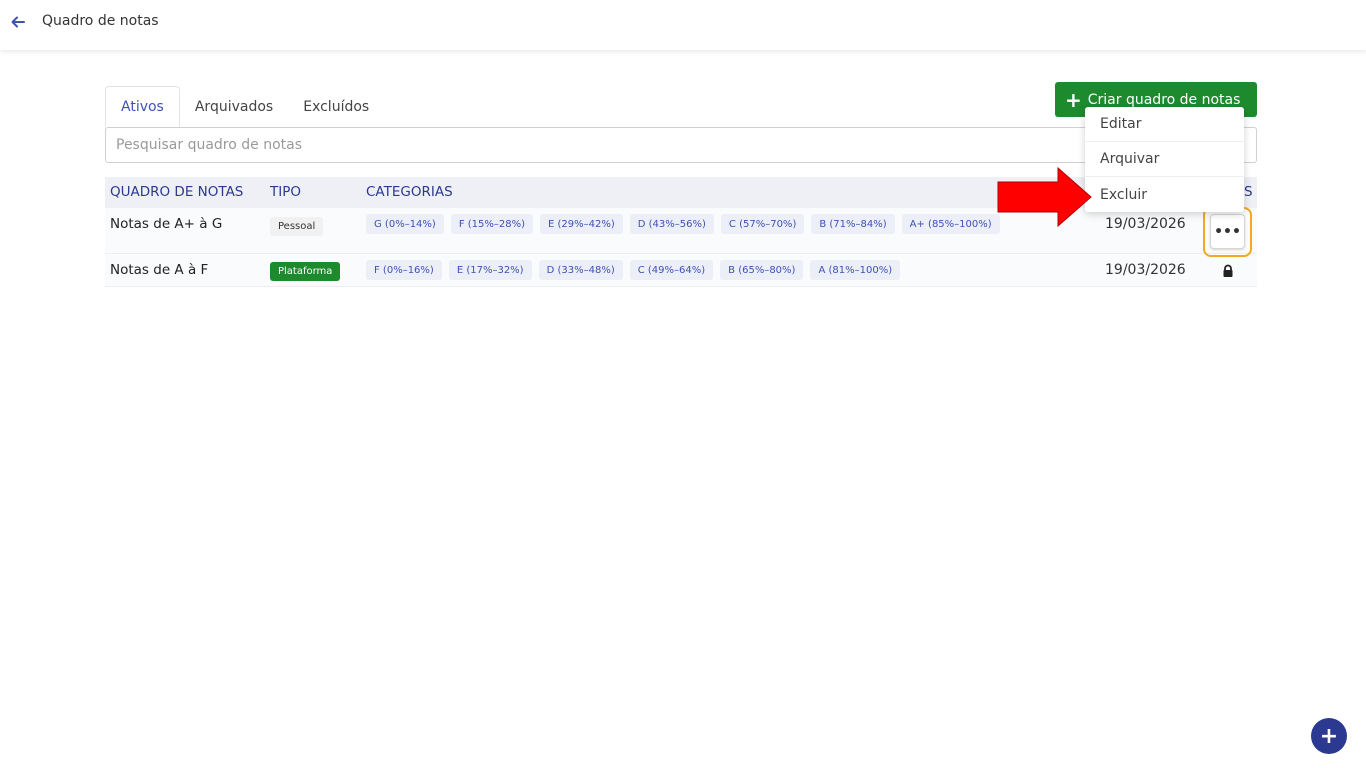 This screenshot has height=768, width=1366. What do you see at coordinates (581, 224) in the screenshot?
I see `category-chip: E (29%–42%)` at bounding box center [581, 224].